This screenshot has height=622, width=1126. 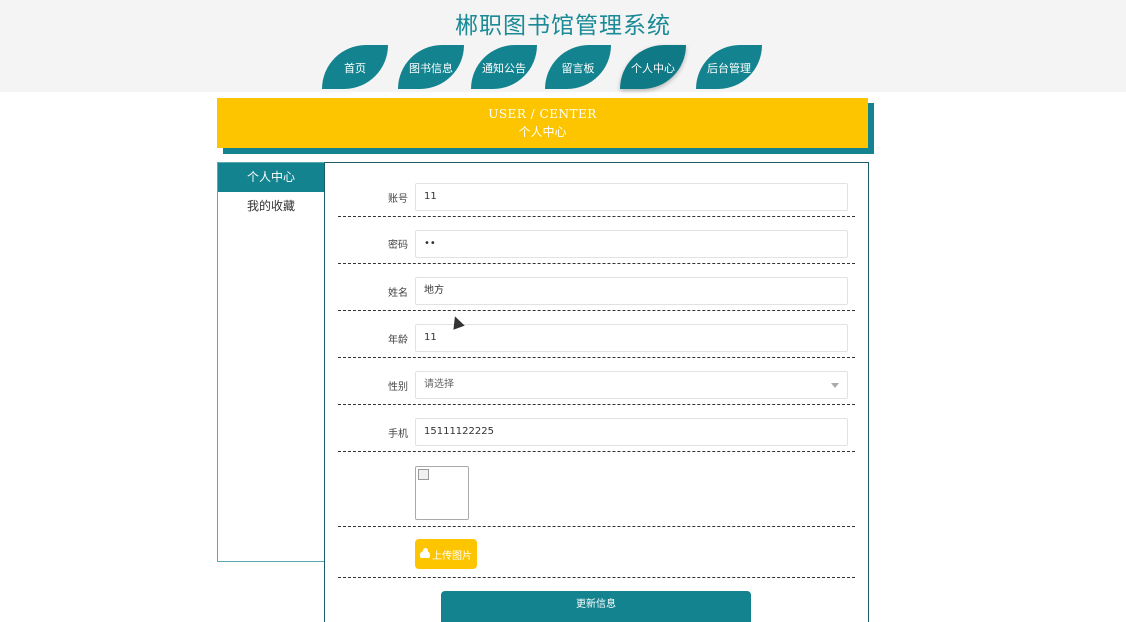 I want to click on sidebar: 个人中心 我的收藏, so click(x=271, y=362).